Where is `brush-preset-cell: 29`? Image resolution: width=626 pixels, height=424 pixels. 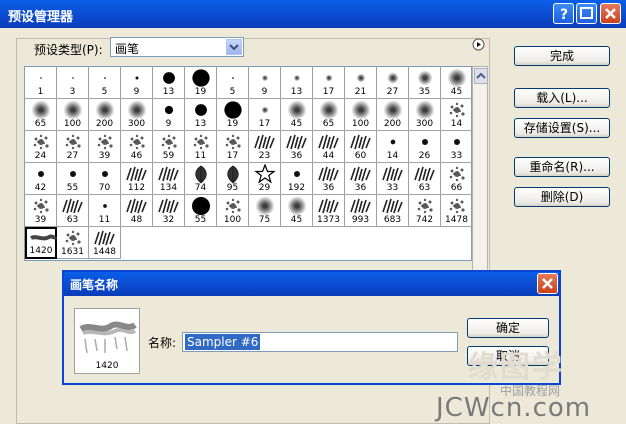 brush-preset-cell: 29 is located at coordinates (265, 179).